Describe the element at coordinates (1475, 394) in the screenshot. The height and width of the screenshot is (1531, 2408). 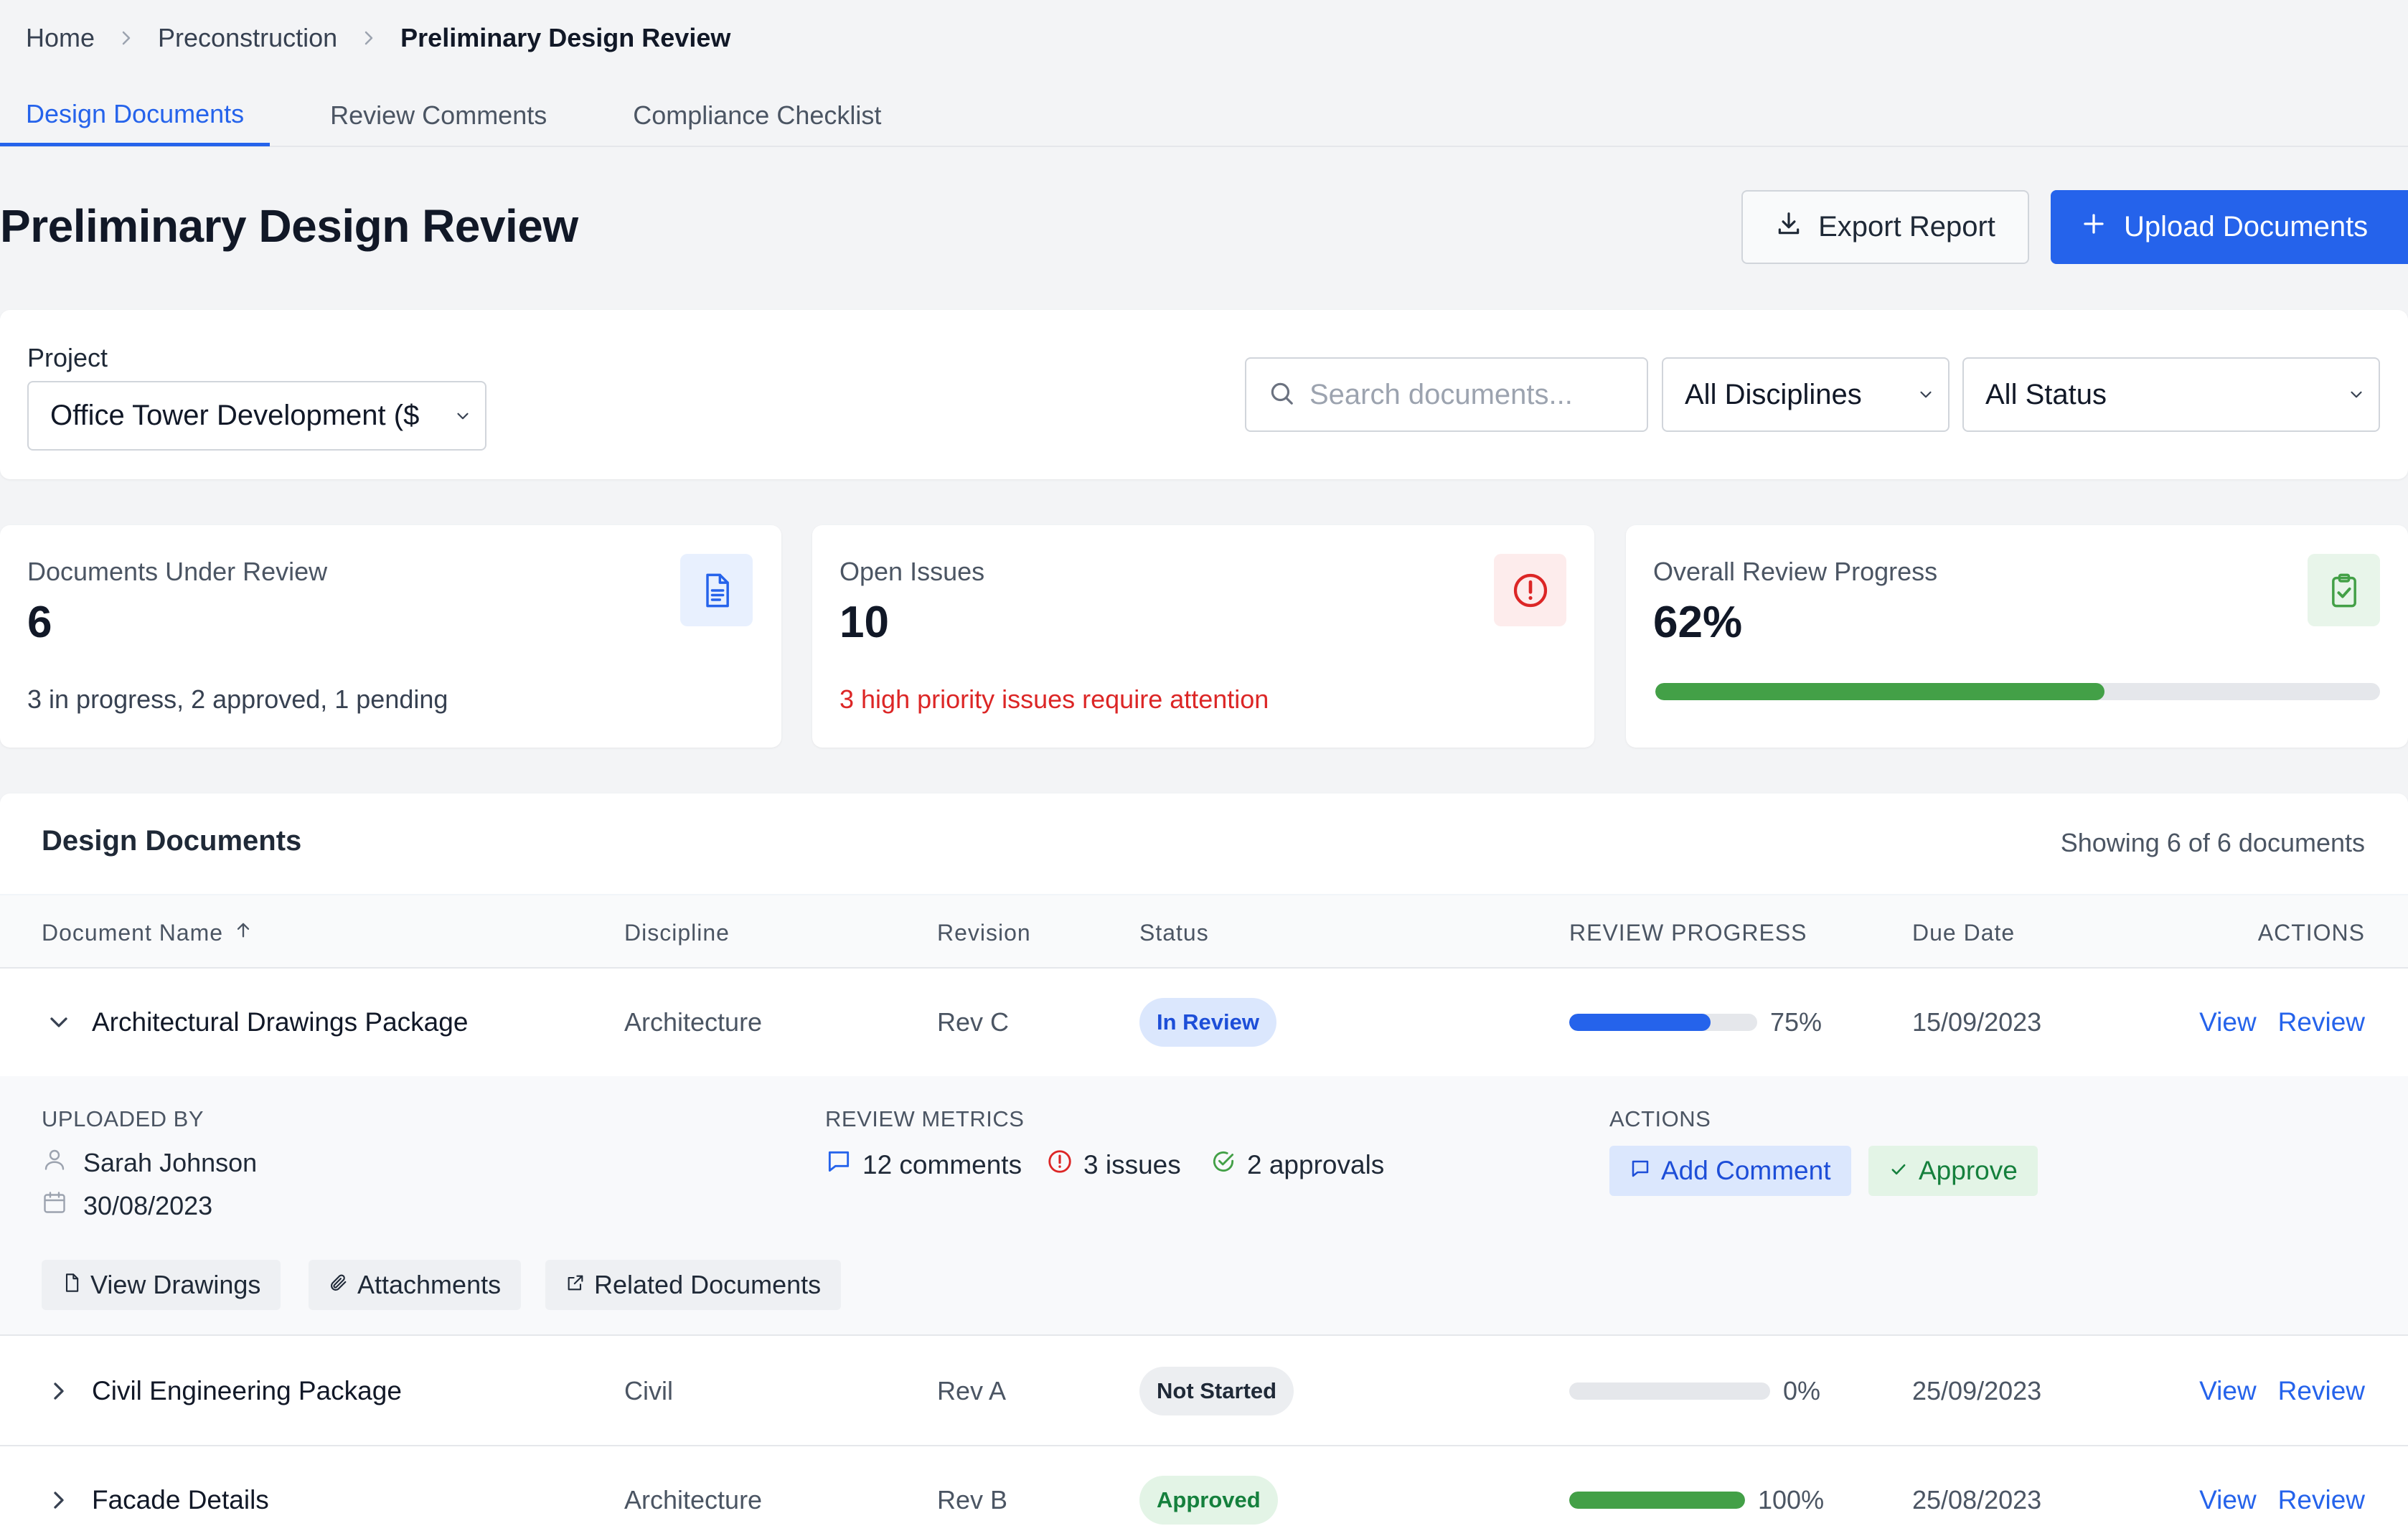
I see `search-input` at that location.